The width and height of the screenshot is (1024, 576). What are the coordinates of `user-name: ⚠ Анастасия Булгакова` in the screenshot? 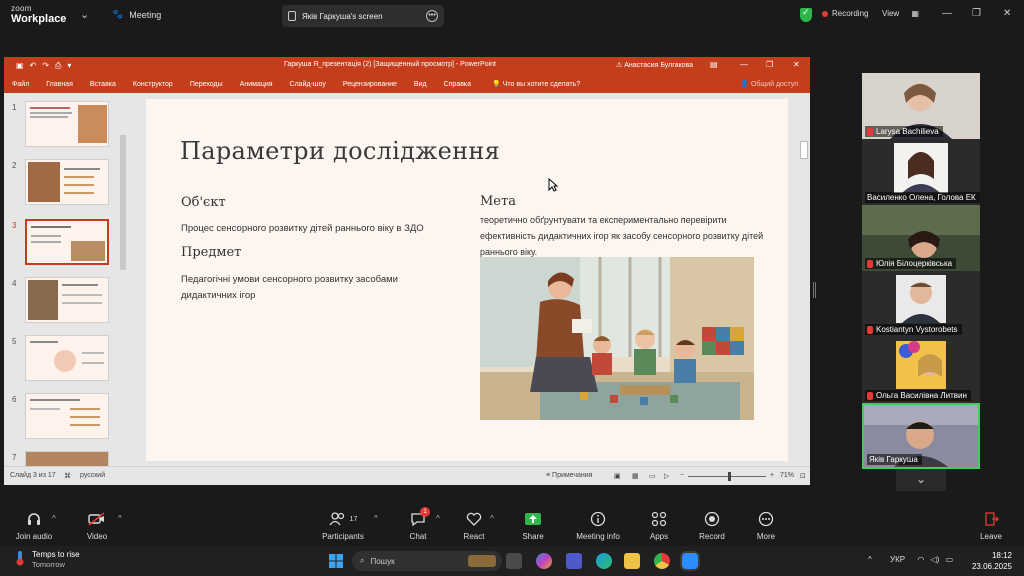 It's located at (654, 65).